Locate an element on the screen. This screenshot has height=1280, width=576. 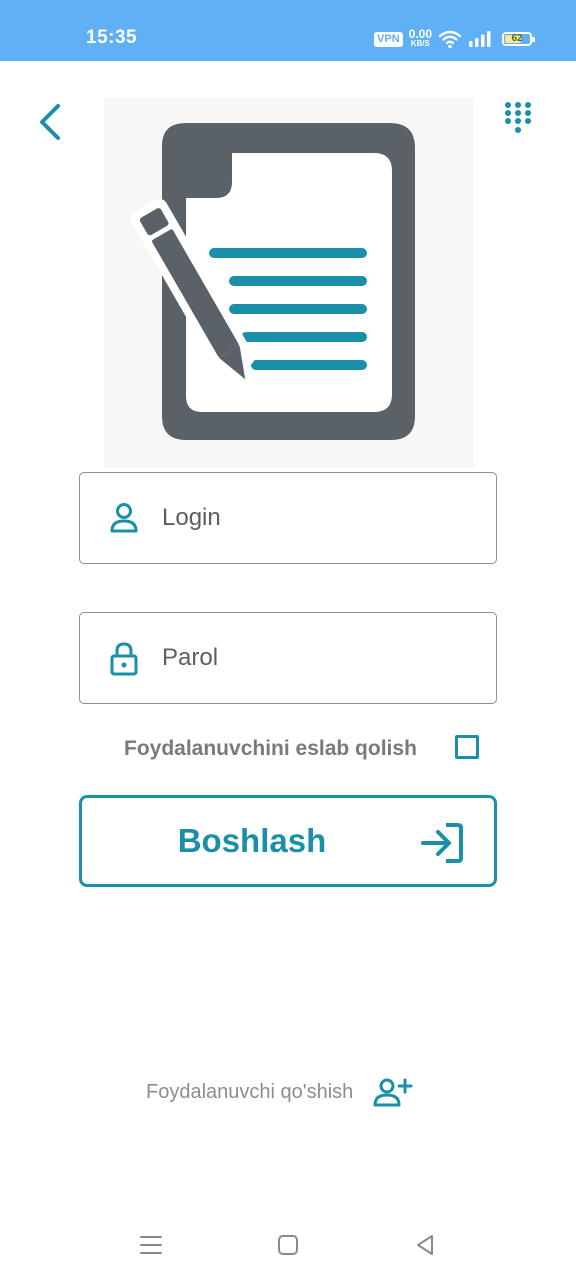
status-bar: 15:35 VPN 0.00 KB/S 62 is located at coordinates (288, 30).